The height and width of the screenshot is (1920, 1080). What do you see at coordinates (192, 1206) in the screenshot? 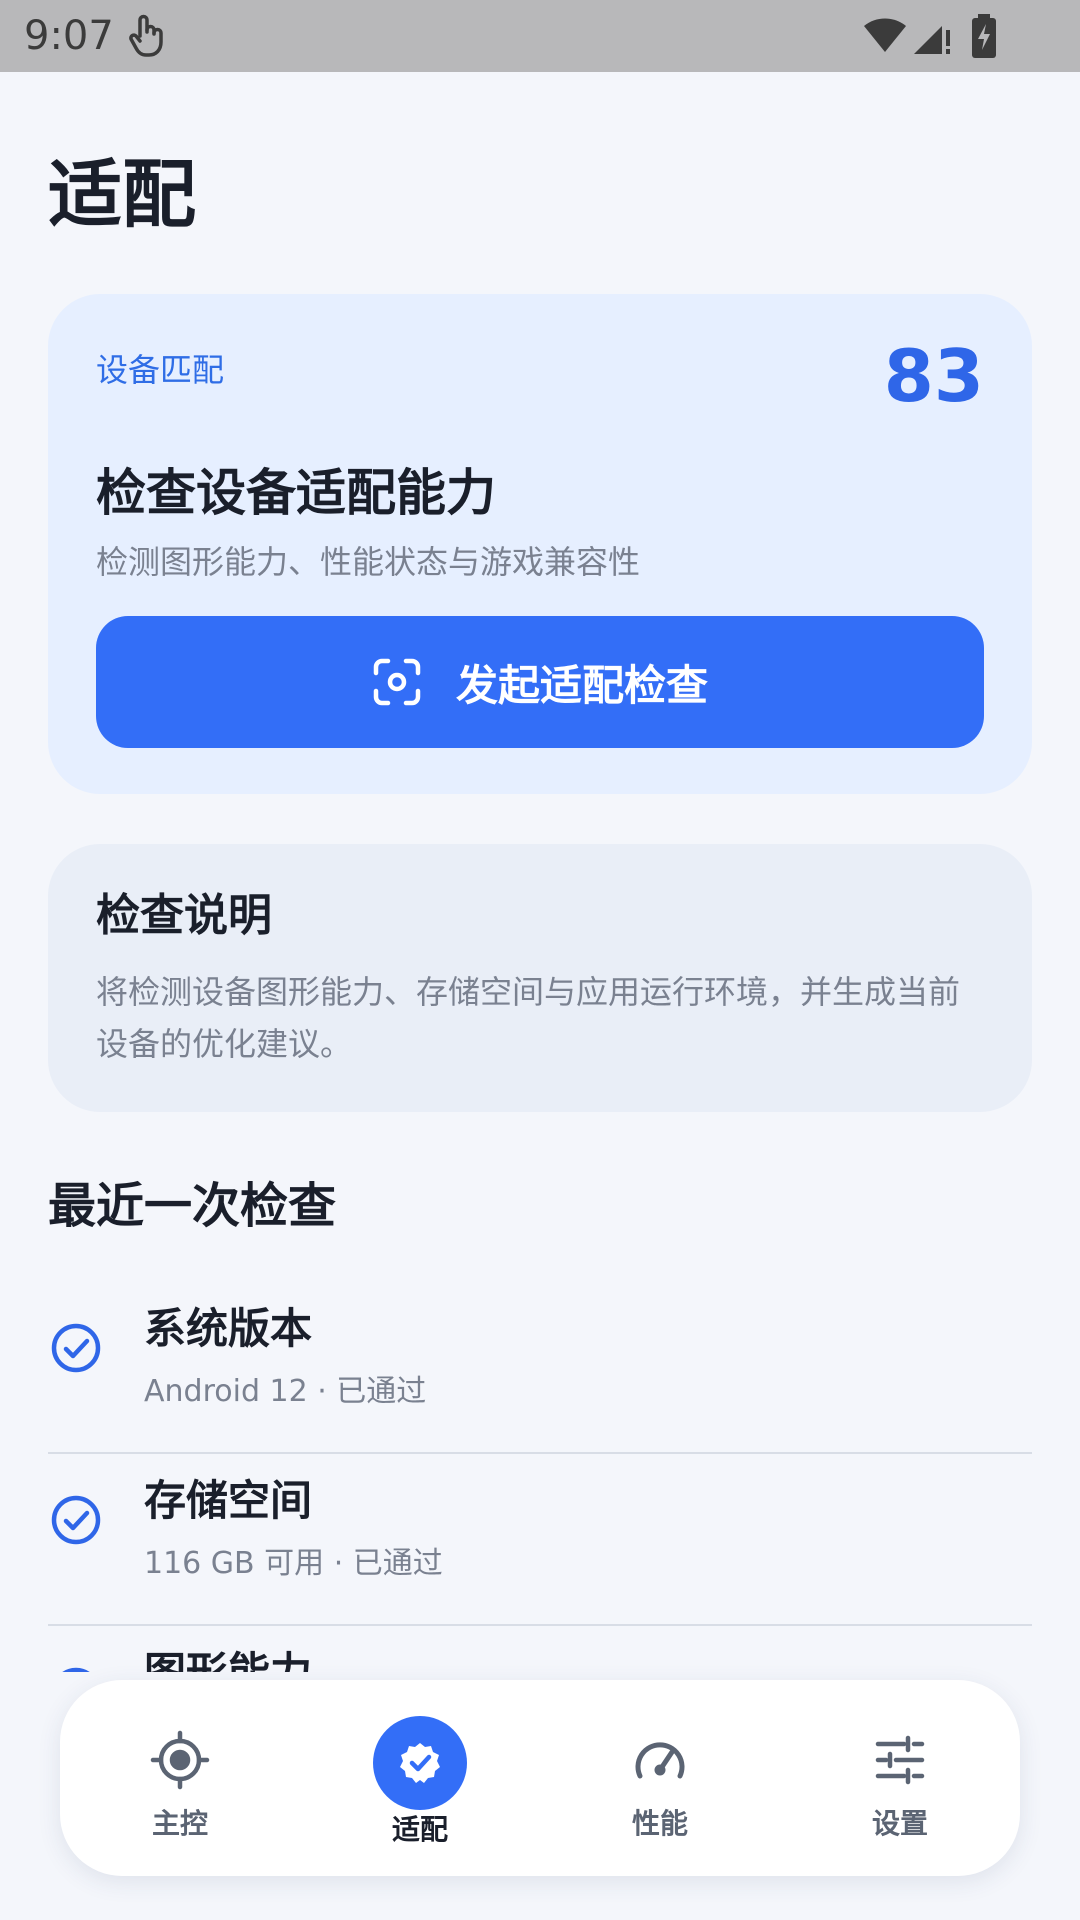
I see `recent-check-title: 最近一次检查` at bounding box center [192, 1206].